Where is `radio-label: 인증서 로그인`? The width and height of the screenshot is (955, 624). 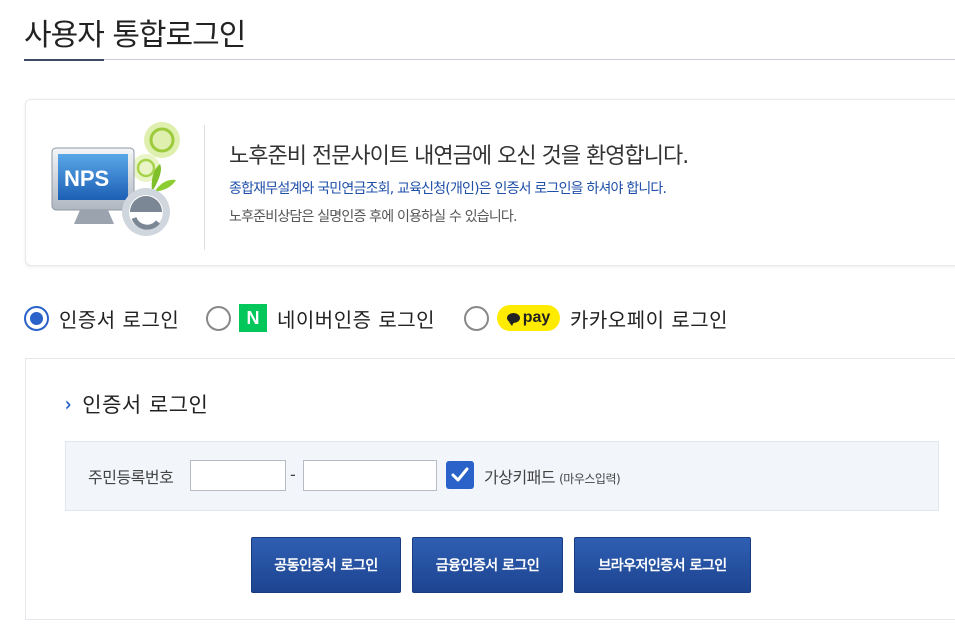
radio-label: 인증서 로그인 is located at coordinates (119, 319).